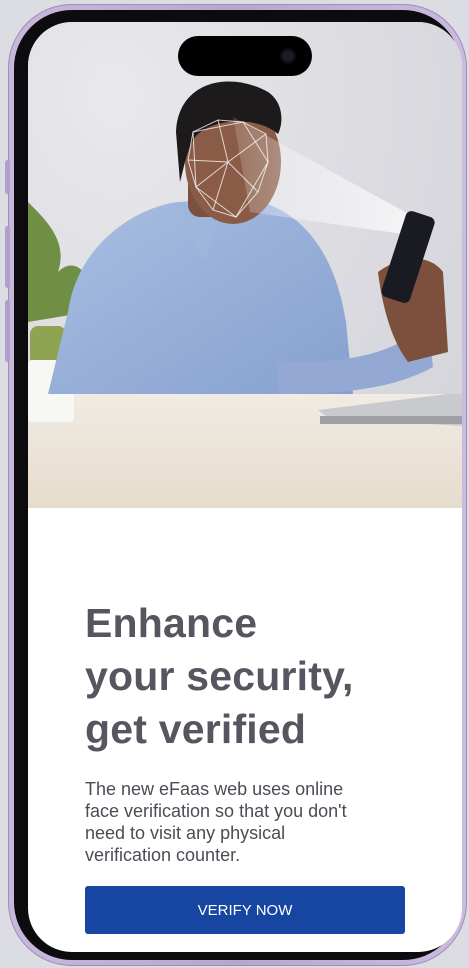  I want to click on page-title: Enhance your security, get verified, so click(255, 676).